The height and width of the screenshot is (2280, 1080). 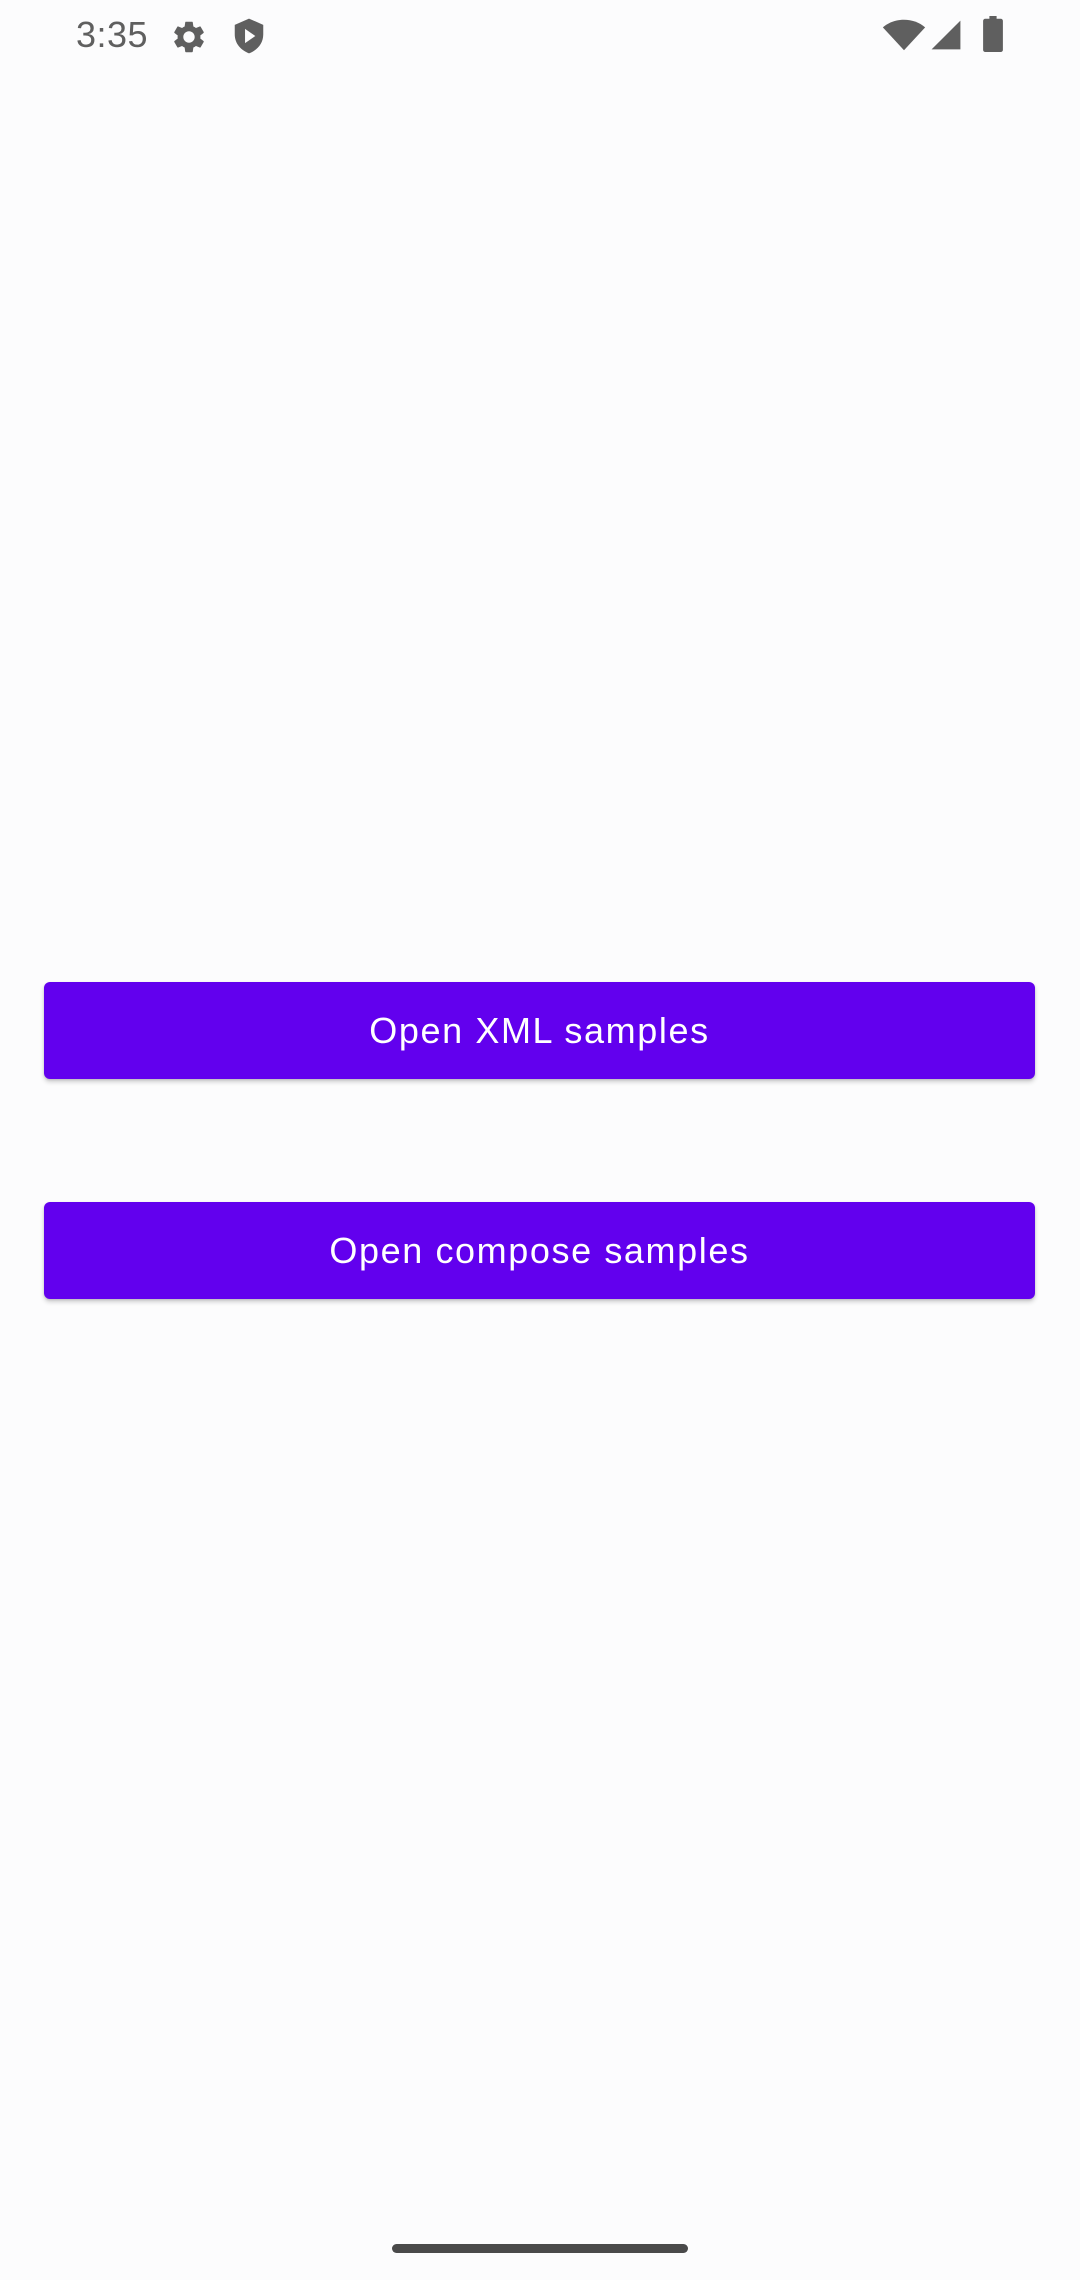 What do you see at coordinates (904, 35) in the screenshot?
I see `wifi-icon` at bounding box center [904, 35].